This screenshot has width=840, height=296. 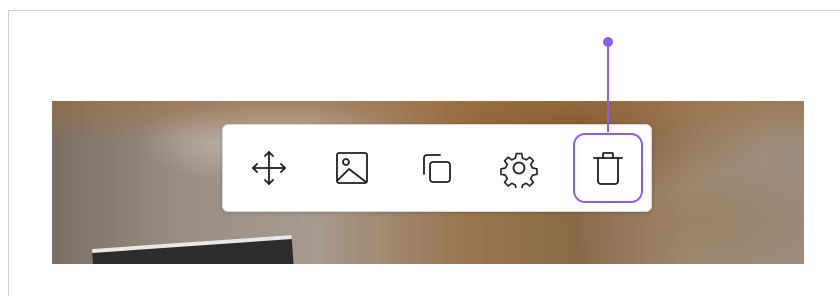 I want to click on image-button, so click(x=352, y=168).